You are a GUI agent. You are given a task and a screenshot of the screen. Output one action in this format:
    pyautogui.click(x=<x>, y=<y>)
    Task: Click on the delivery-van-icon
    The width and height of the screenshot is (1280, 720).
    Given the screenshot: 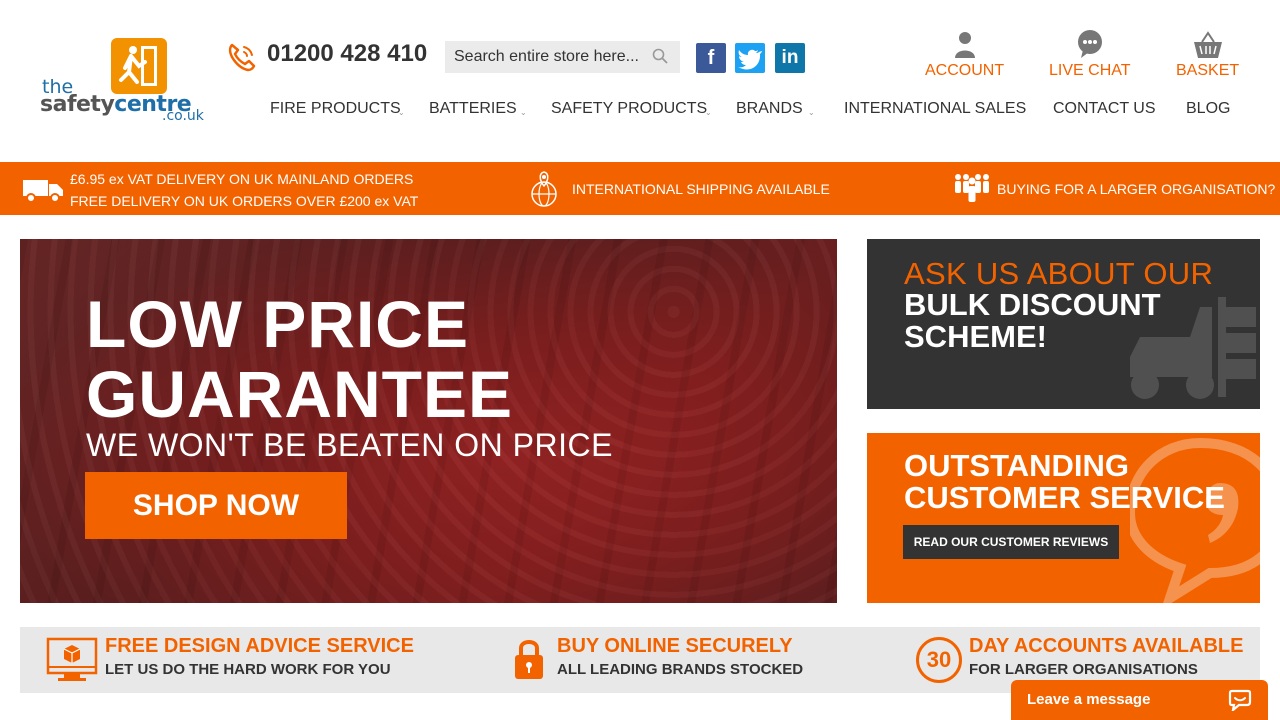 What is the action you would take?
    pyautogui.click(x=43, y=191)
    